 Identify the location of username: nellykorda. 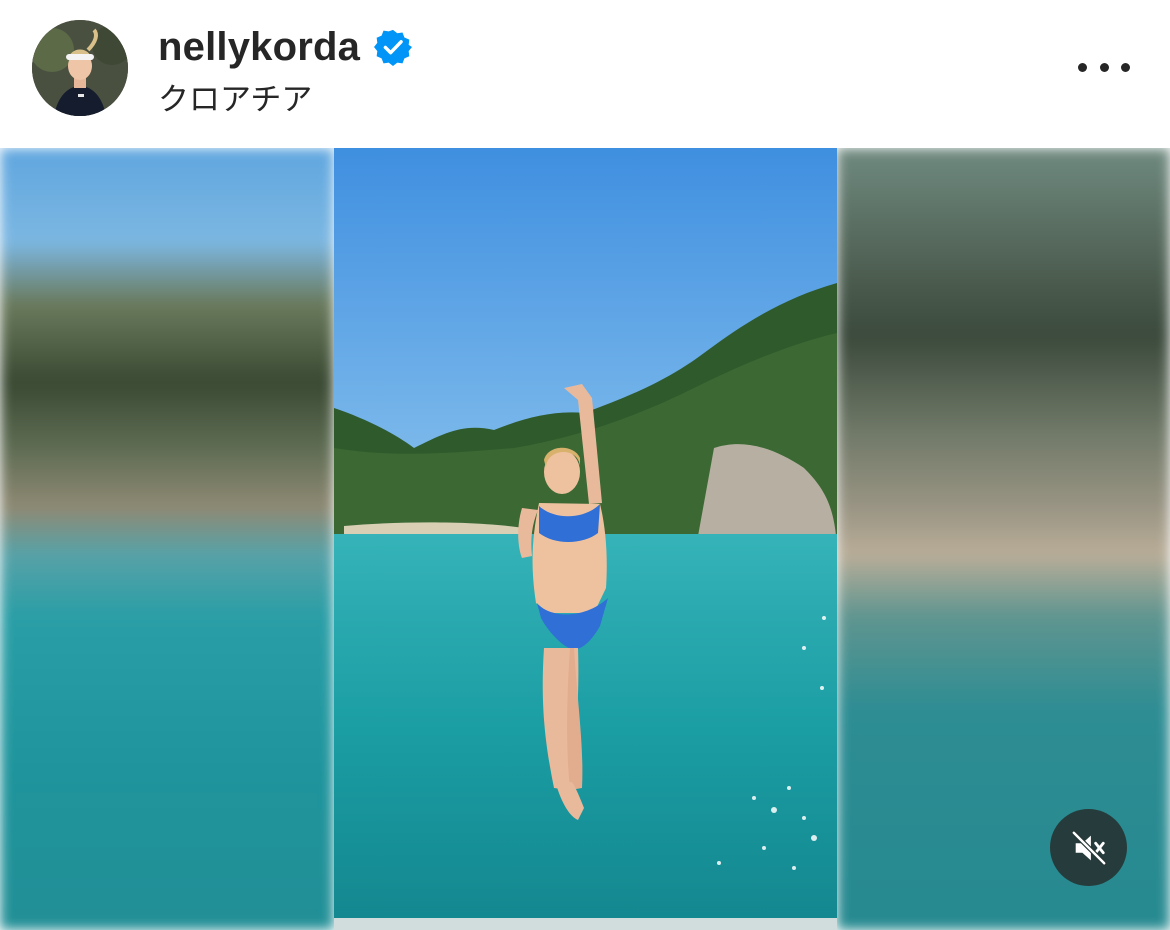
(259, 47).